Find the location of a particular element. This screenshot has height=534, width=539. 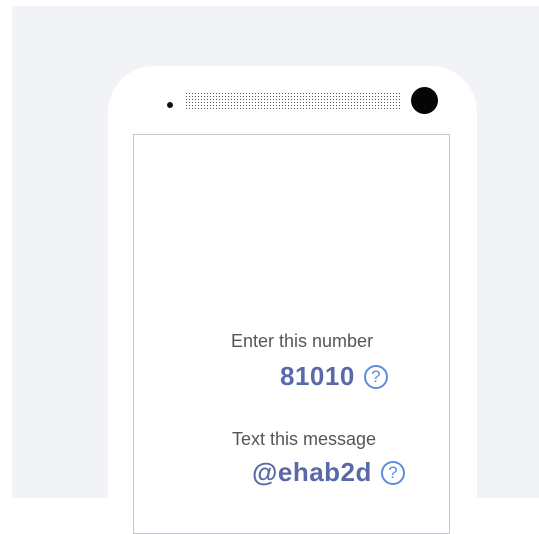

short-code-number: 81010 is located at coordinates (317, 376).